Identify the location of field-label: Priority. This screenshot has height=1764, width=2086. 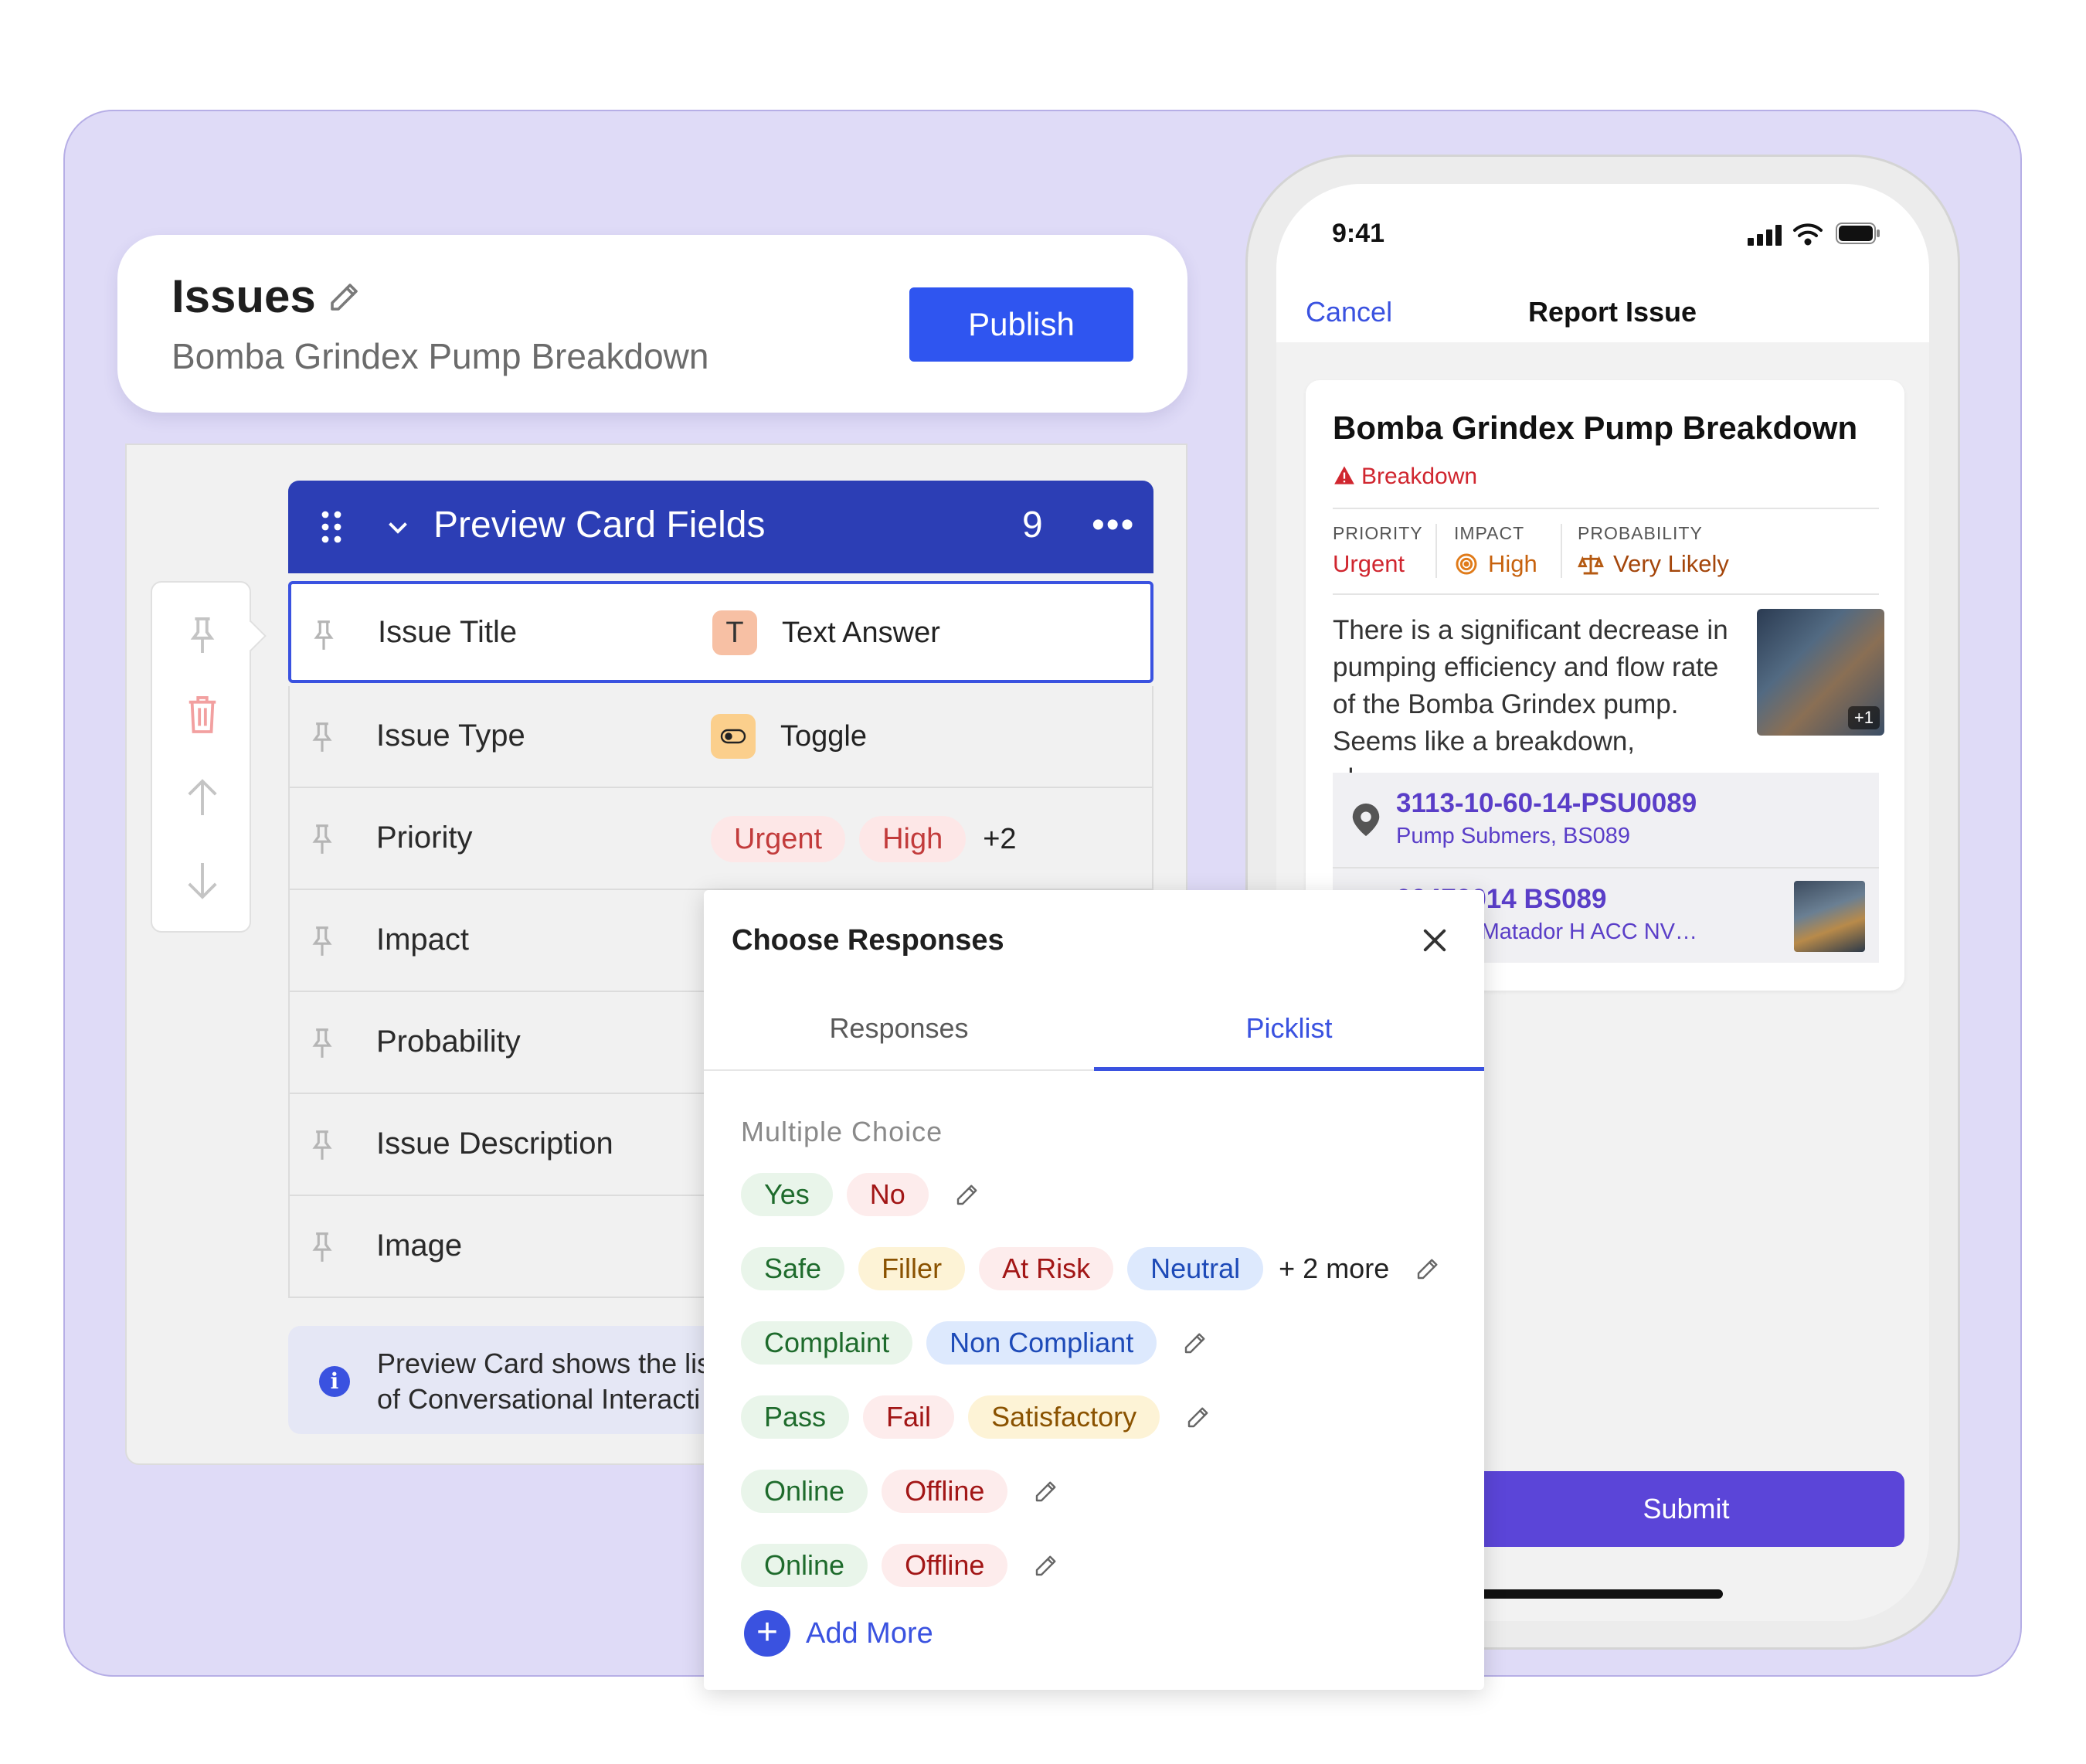
(424, 838).